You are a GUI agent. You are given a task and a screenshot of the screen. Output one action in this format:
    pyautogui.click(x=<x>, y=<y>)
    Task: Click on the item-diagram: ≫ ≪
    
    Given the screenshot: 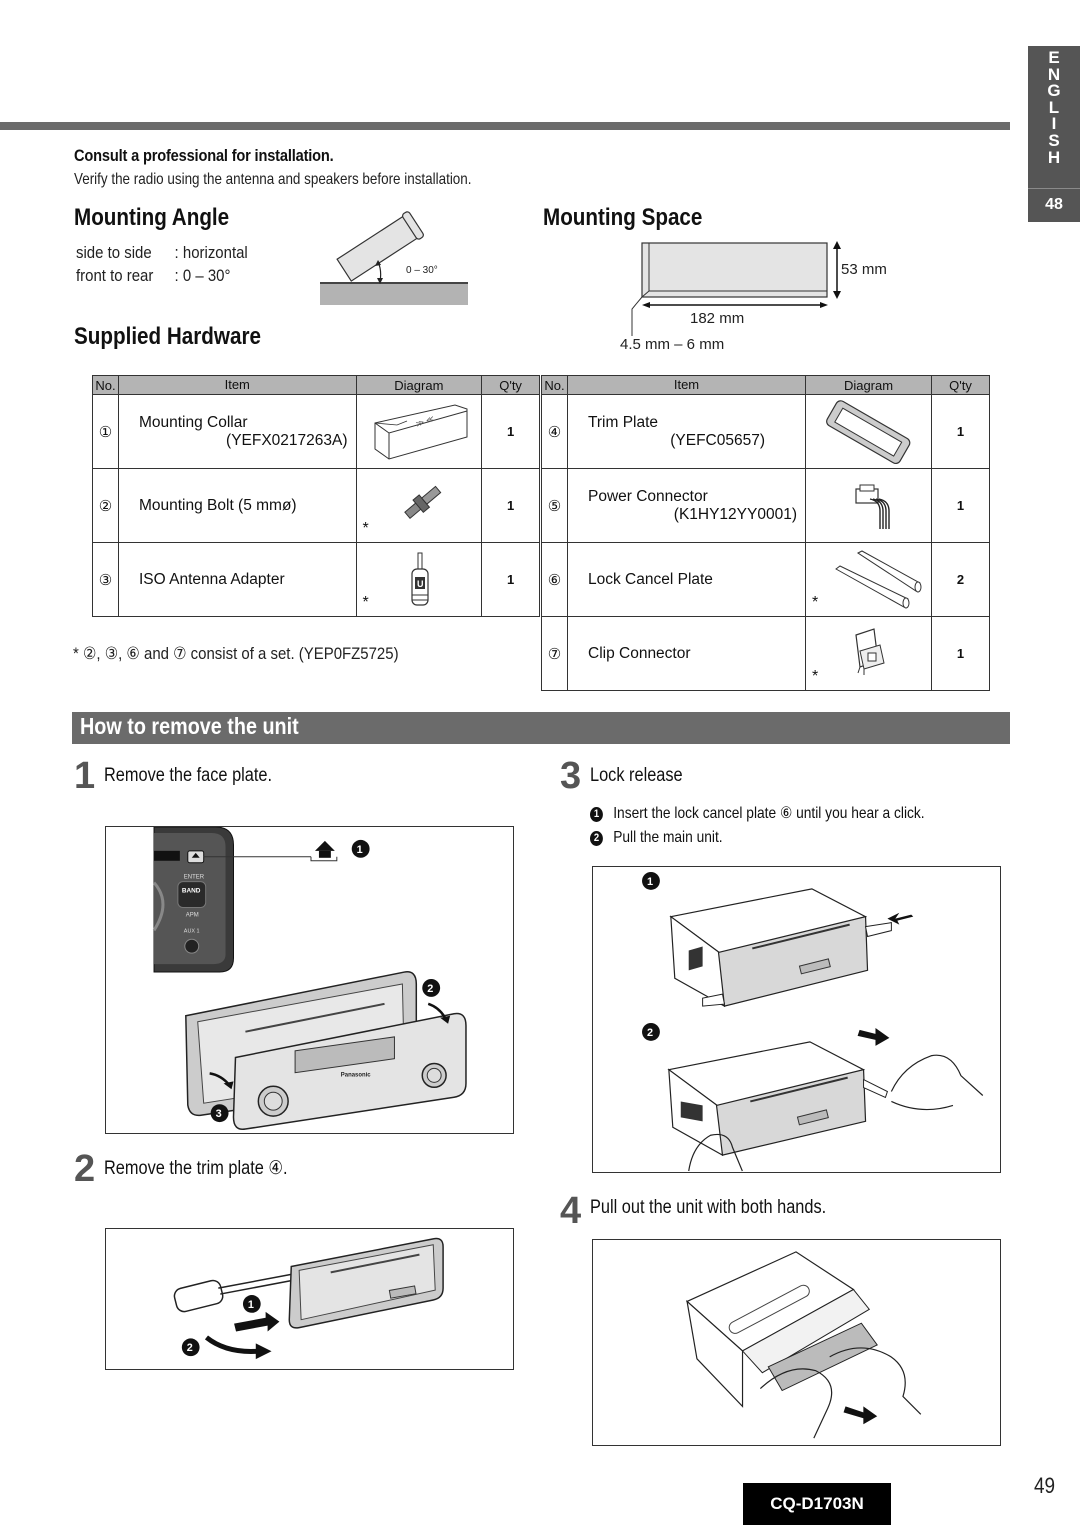 What is the action you would take?
    pyautogui.click(x=419, y=431)
    